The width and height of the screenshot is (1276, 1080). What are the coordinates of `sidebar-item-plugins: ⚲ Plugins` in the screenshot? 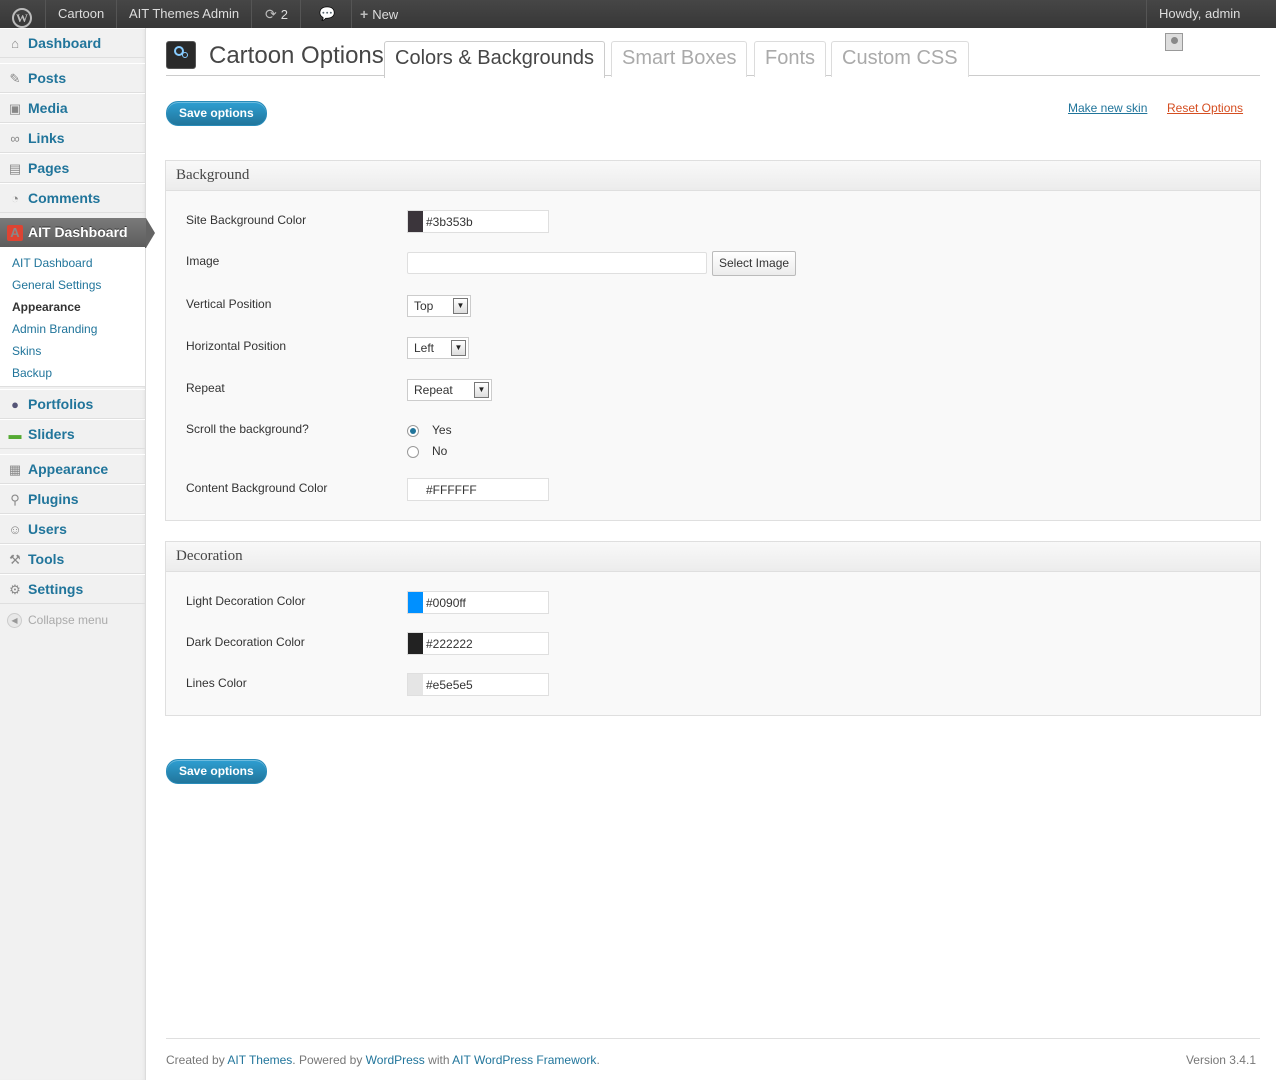 It's located at (72, 499).